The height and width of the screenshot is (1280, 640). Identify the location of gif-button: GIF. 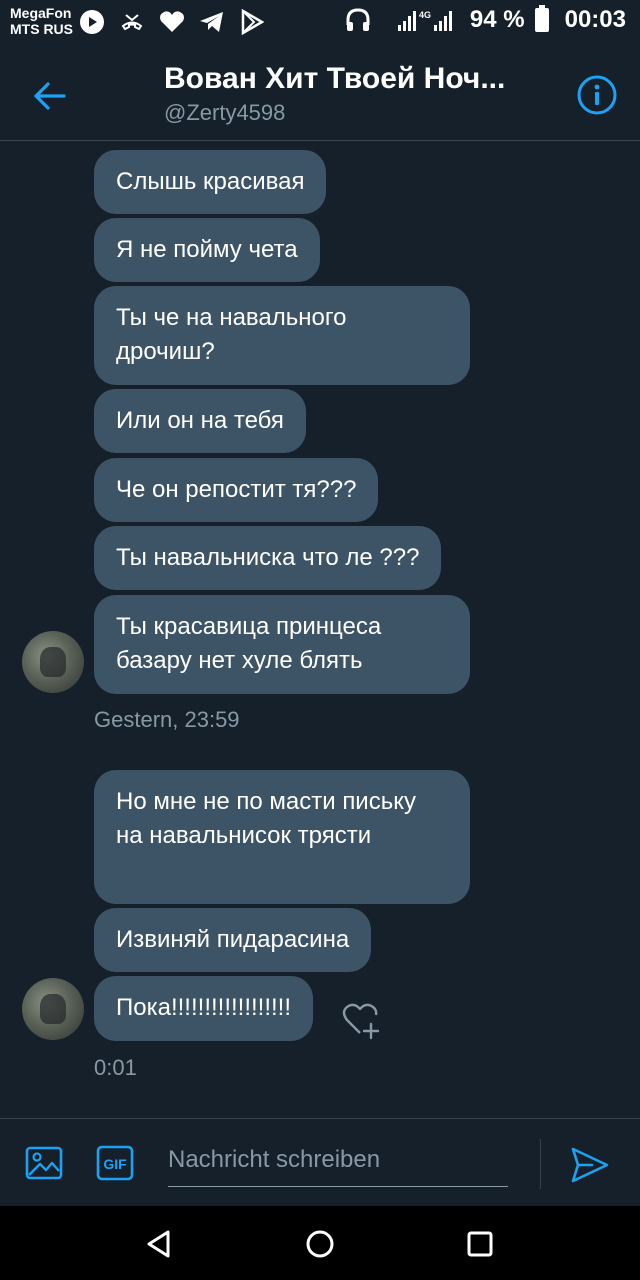
(115, 1163).